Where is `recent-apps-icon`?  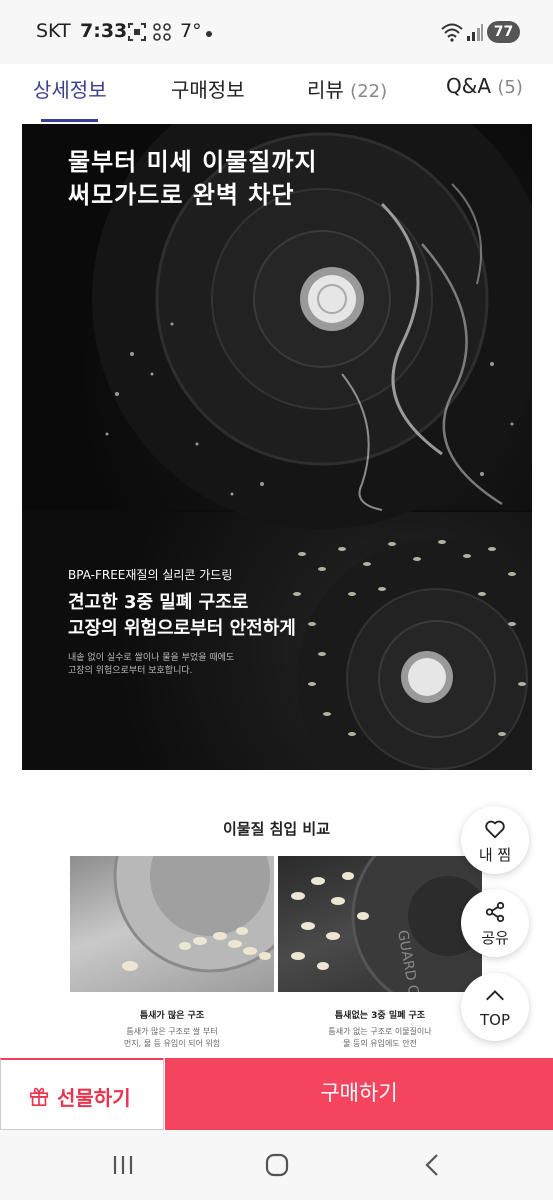 recent-apps-icon is located at coordinates (123, 1165).